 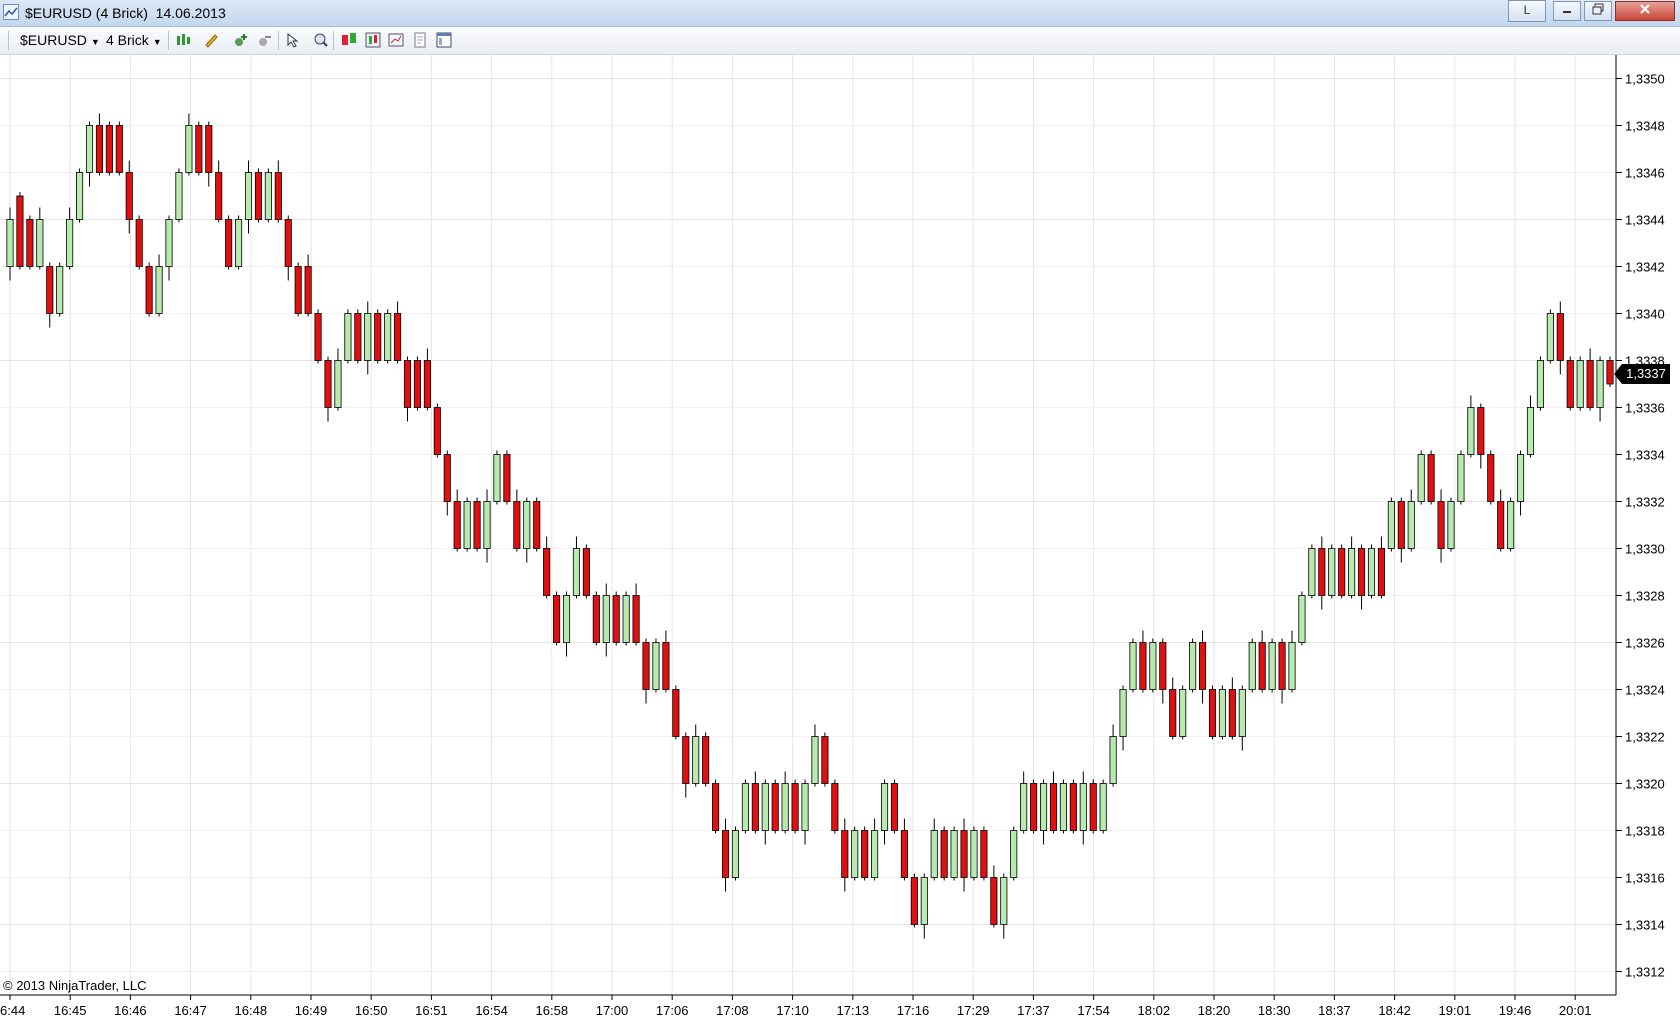 I want to click on link-button: L, so click(x=1527, y=11).